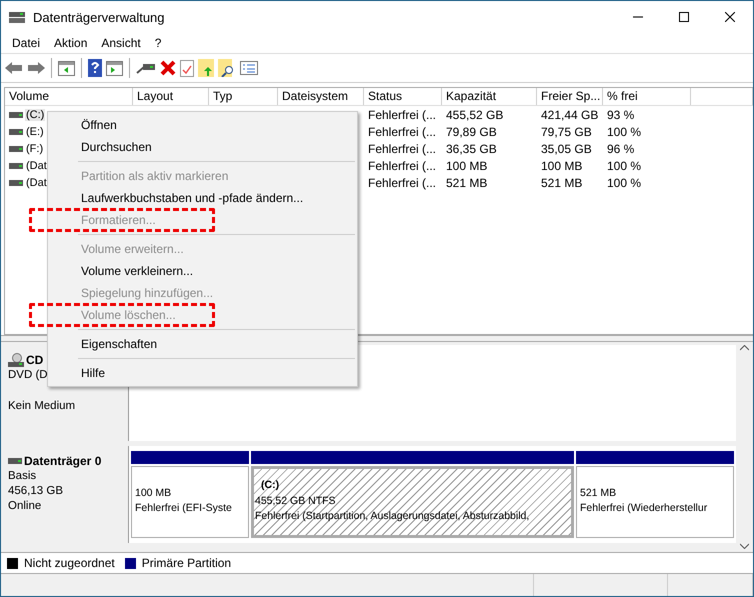 This screenshot has height=597, width=754. What do you see at coordinates (93, 373) in the screenshot?
I see `menu-option: Hilfe` at bounding box center [93, 373].